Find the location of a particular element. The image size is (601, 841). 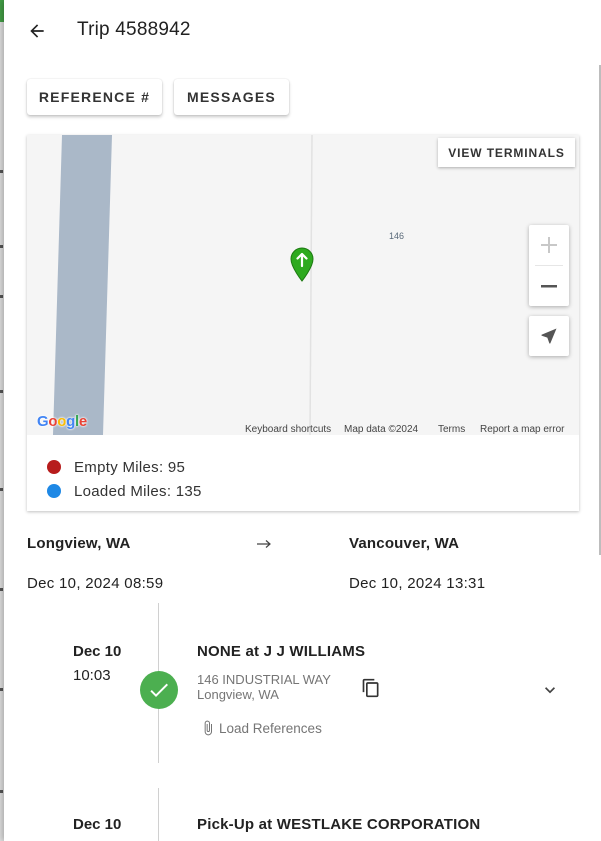

page-title: Trip 4588942 is located at coordinates (134, 29).